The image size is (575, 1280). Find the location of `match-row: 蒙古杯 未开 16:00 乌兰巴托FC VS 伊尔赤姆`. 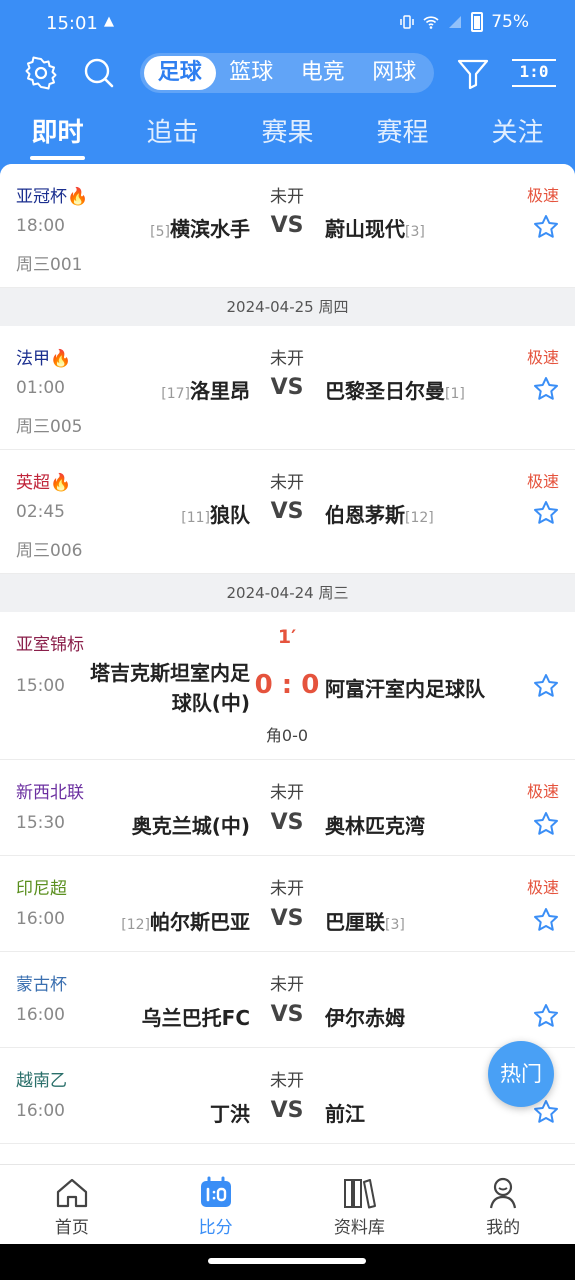

match-row: 蒙古杯 未开 16:00 乌兰巴托FC VS 伊尔赤姆 is located at coordinates (287, 1000).